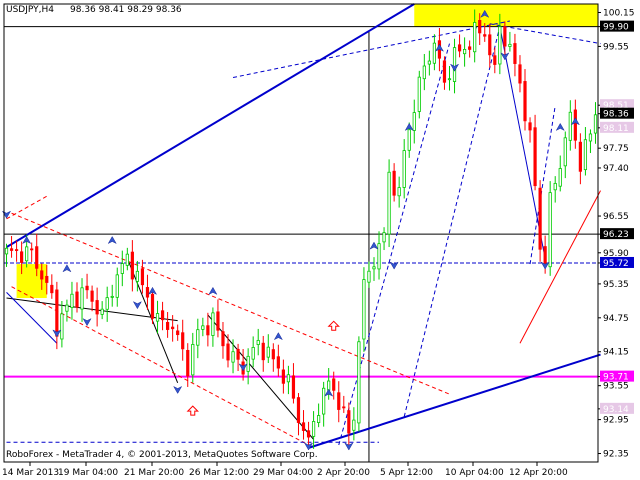 Image resolution: width=640 pixels, height=480 pixels. I want to click on y-tick-label: 99.90, so click(616, 28).